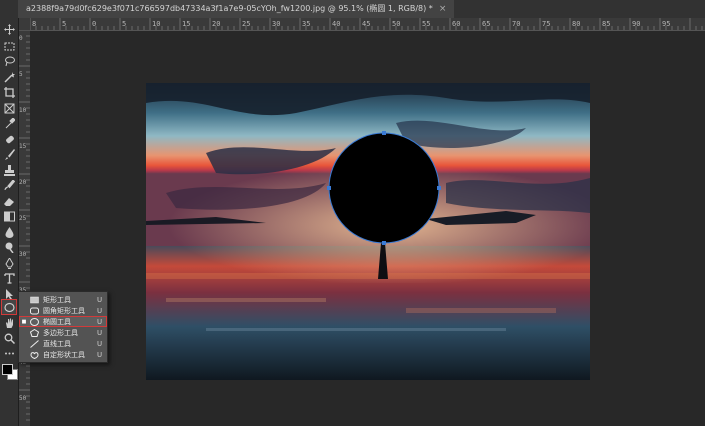 Image resolution: width=705 pixels, height=426 pixels. I want to click on rounded-rectangle-tool-icon, so click(34, 310).